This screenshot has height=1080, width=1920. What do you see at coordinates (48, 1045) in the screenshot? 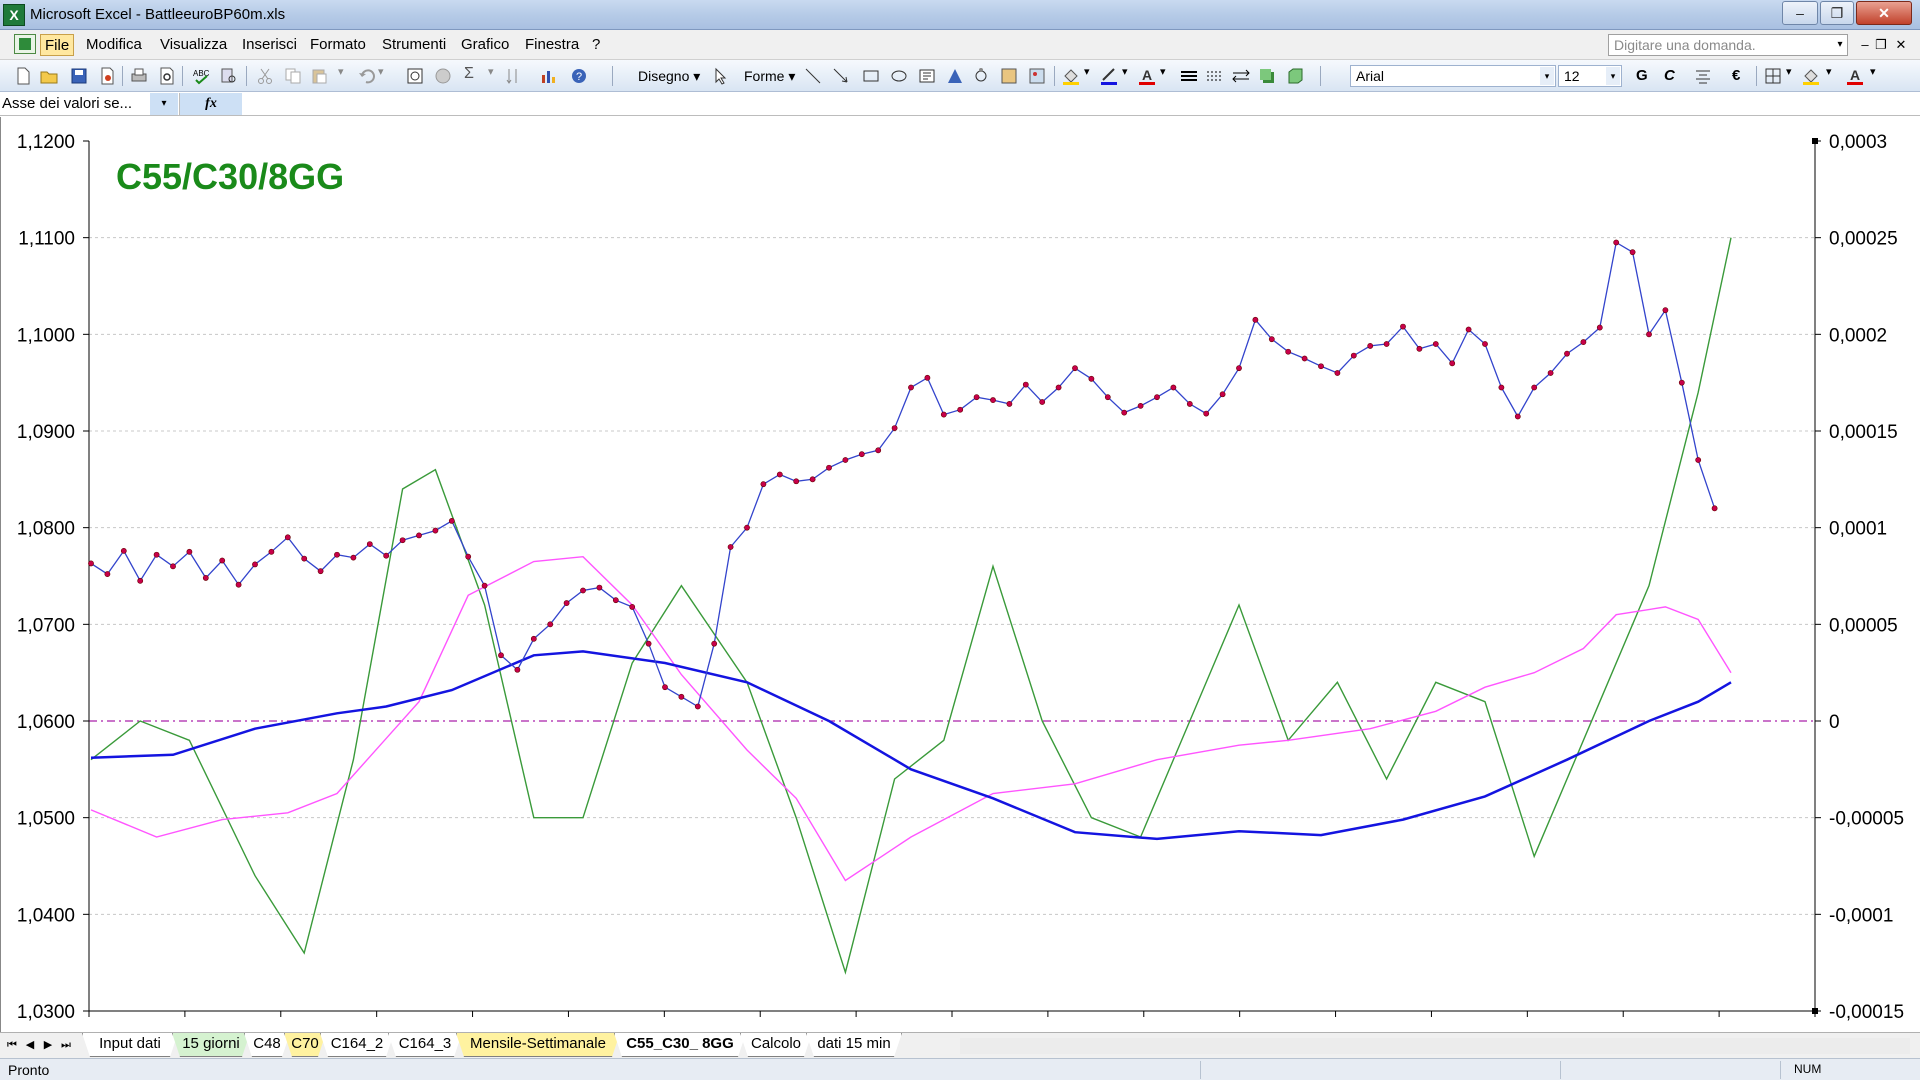
I see `next-sheet-button: ▶` at bounding box center [48, 1045].